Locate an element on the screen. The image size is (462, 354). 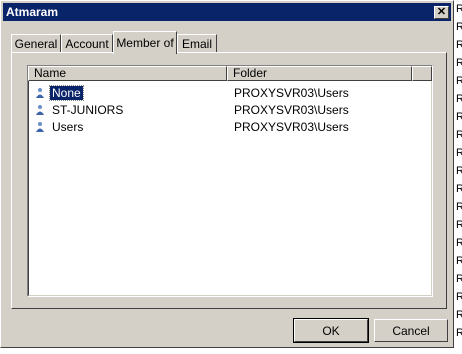
tab-general: General is located at coordinates (36, 43).